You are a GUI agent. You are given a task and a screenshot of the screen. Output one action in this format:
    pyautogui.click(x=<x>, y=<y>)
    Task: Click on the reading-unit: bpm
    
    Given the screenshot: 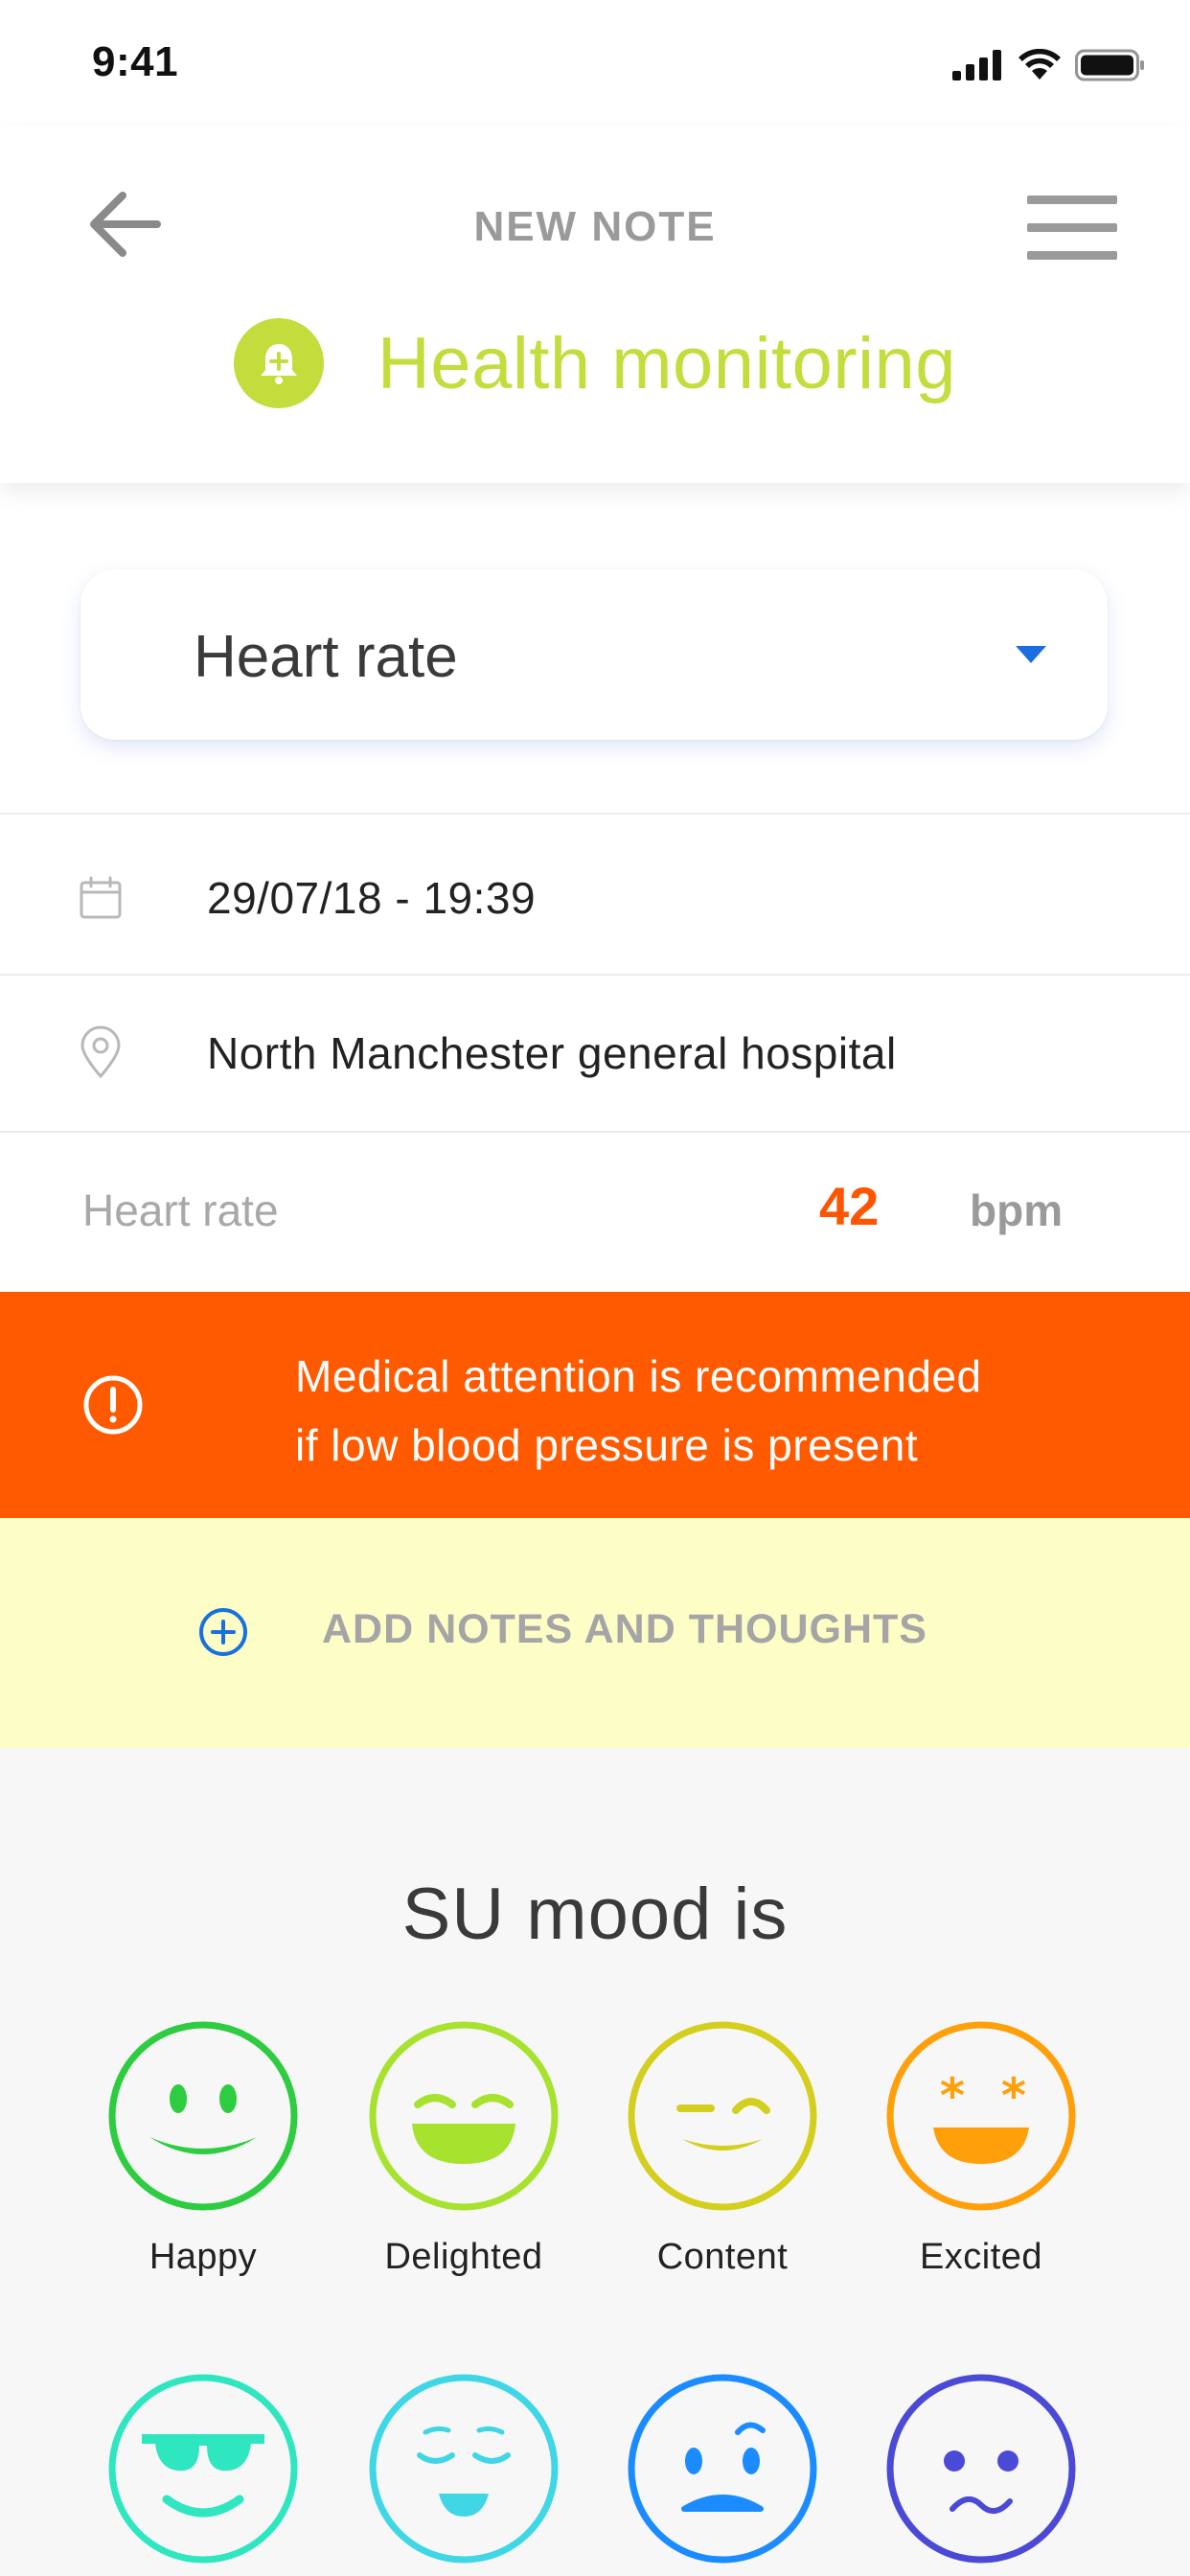 What is the action you would take?
    pyautogui.click(x=1017, y=1210)
    